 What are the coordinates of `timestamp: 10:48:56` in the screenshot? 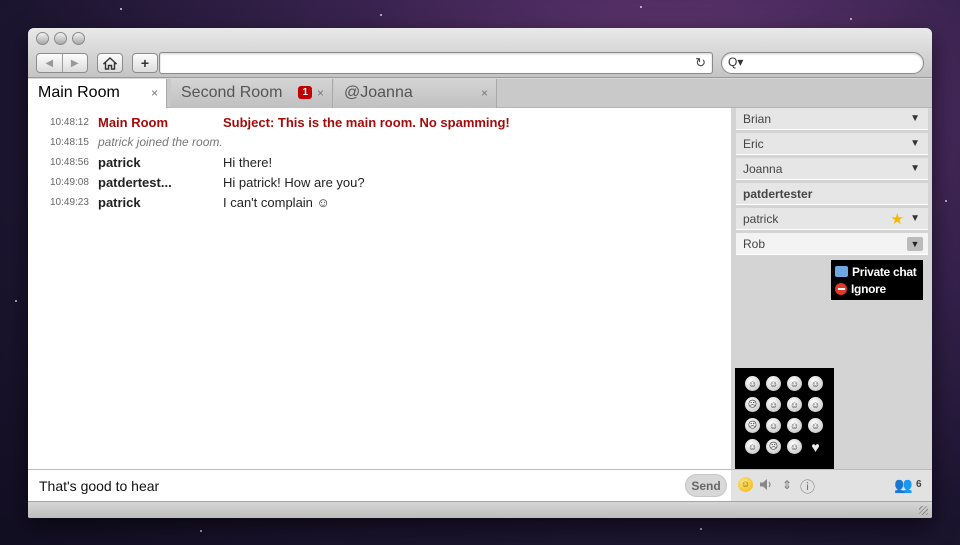 It's located at (69, 162).